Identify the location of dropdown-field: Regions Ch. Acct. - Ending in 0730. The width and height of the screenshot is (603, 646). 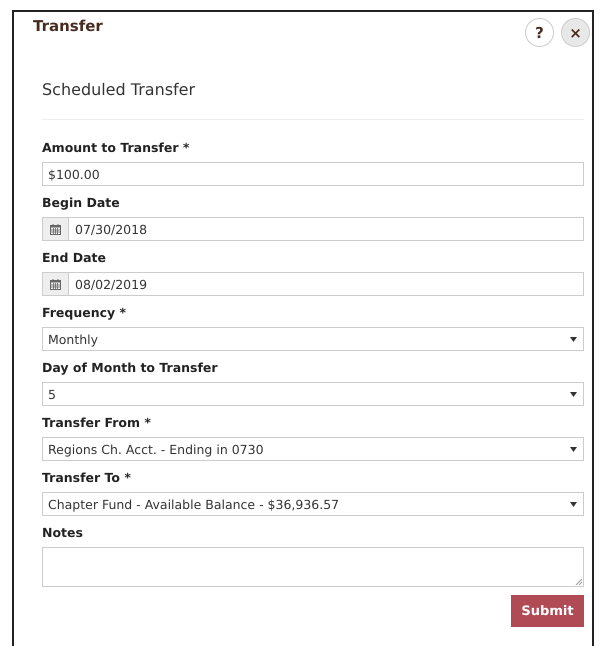
(313, 449).